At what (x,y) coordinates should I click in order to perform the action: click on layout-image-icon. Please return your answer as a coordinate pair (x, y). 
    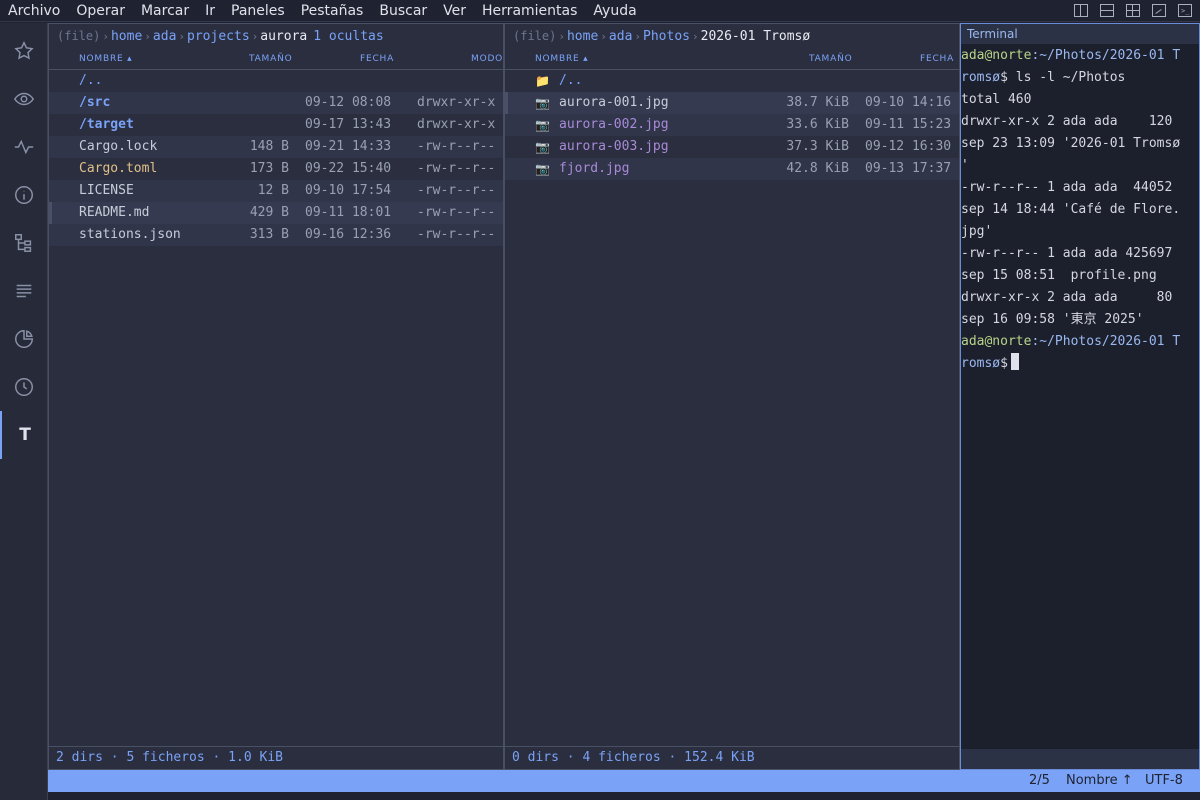
    Looking at the image, I should click on (1159, 10).